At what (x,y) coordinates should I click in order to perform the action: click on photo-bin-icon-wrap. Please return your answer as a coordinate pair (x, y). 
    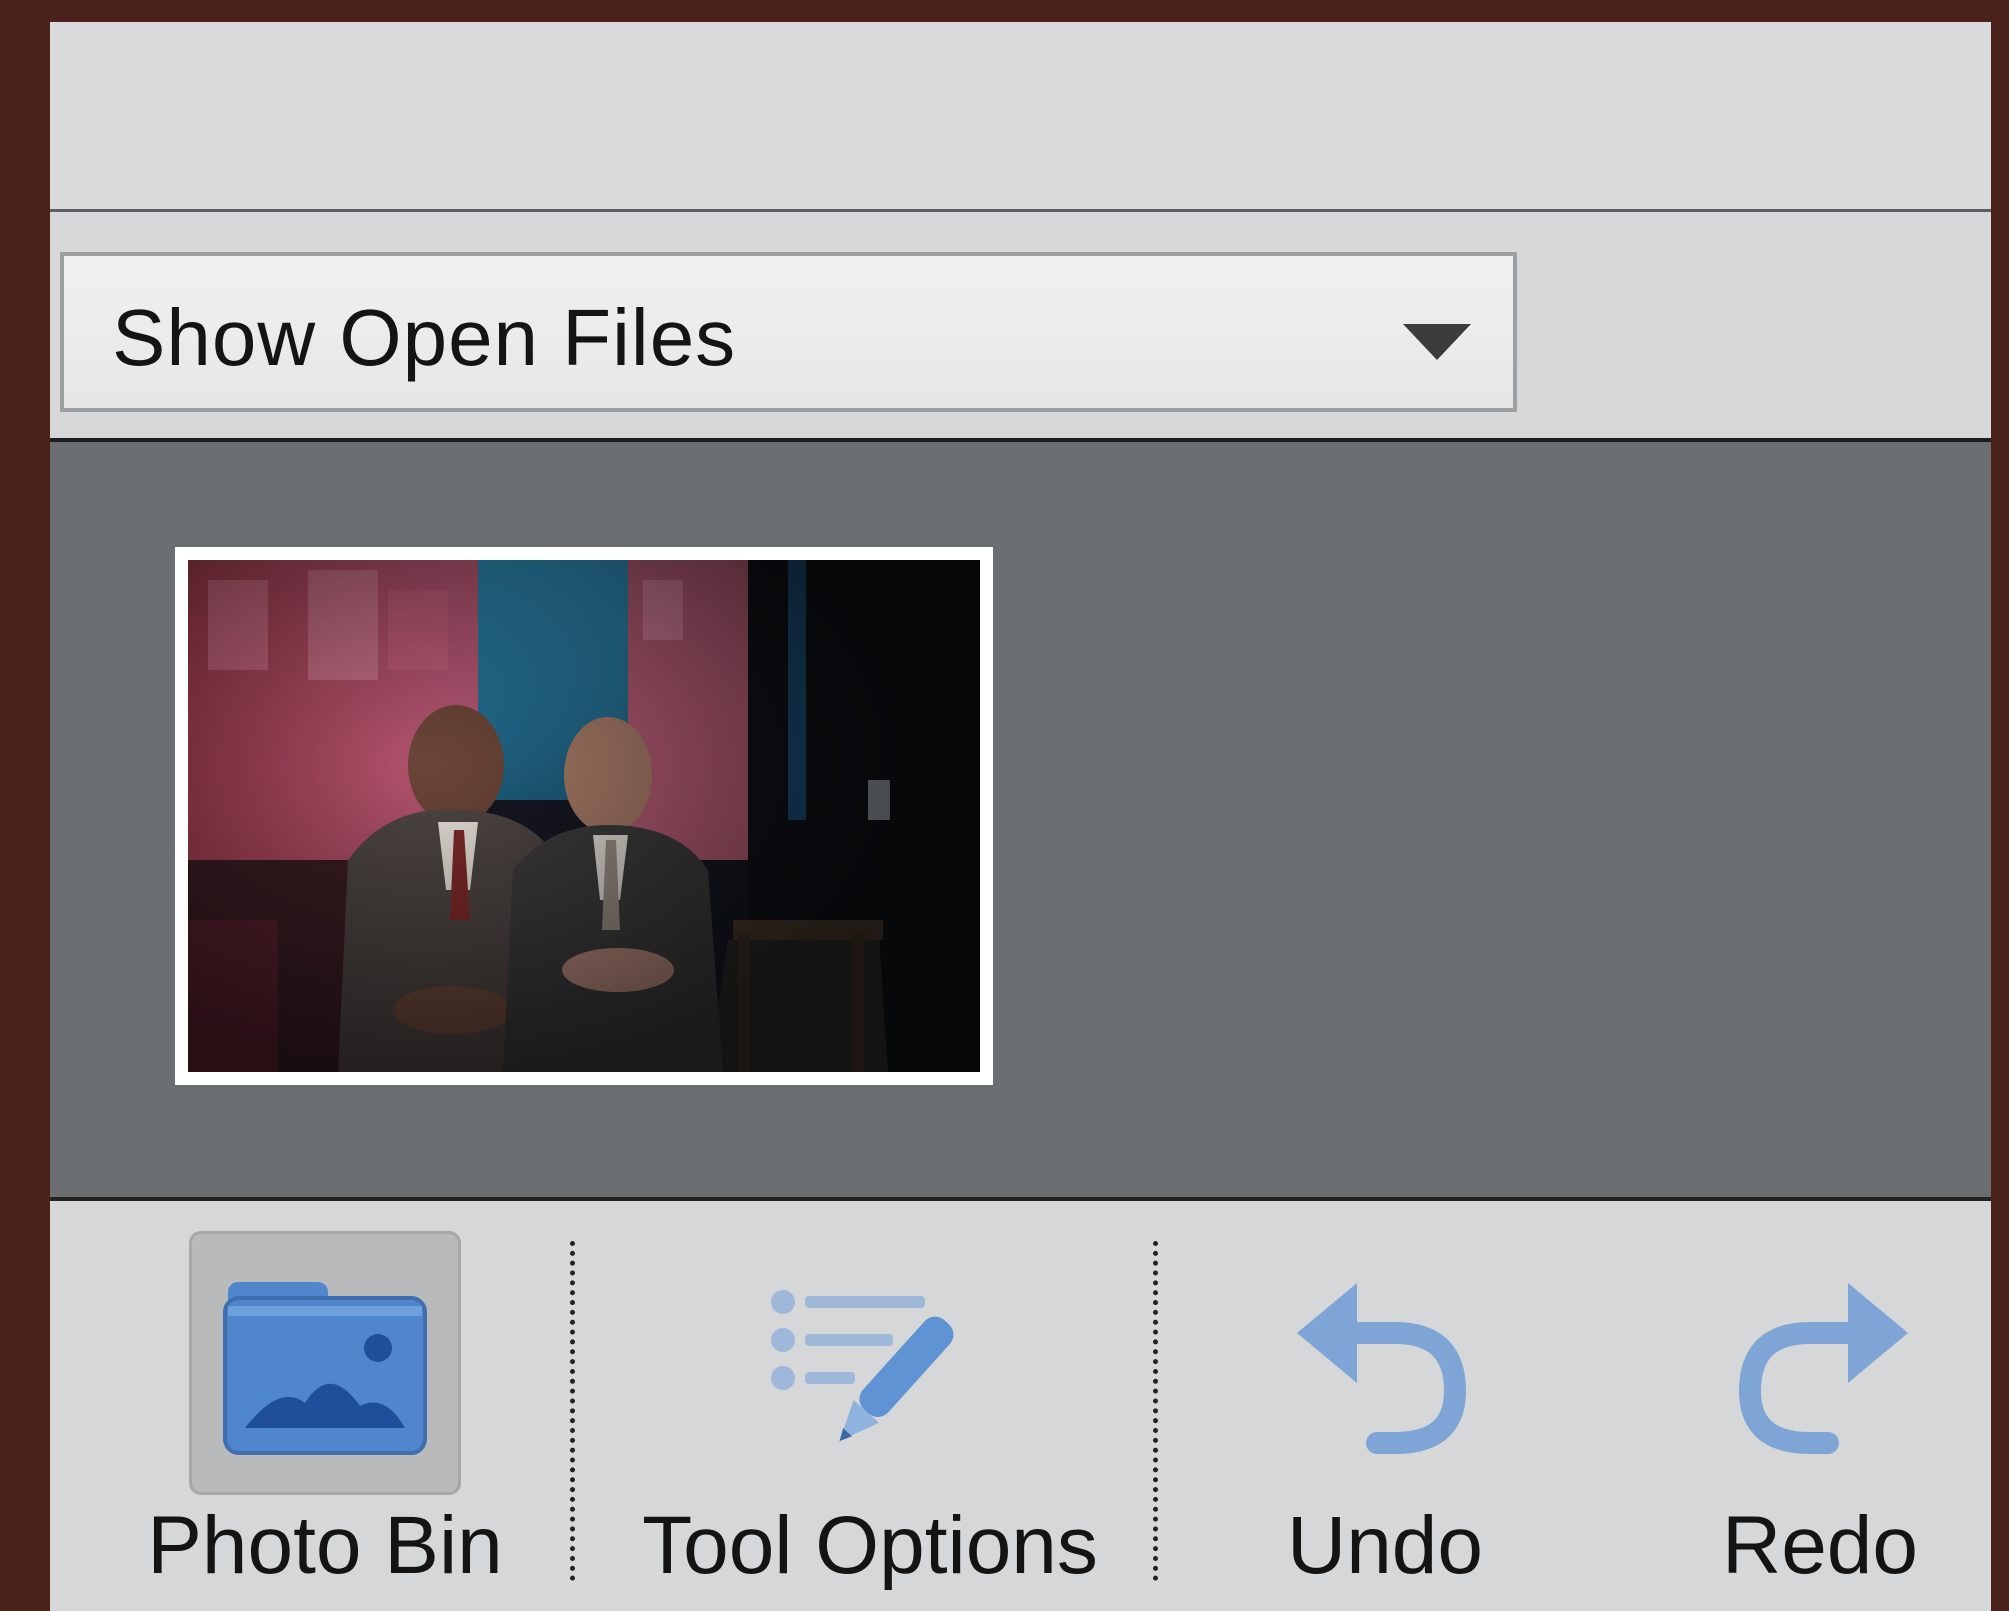
    Looking at the image, I should click on (325, 1363).